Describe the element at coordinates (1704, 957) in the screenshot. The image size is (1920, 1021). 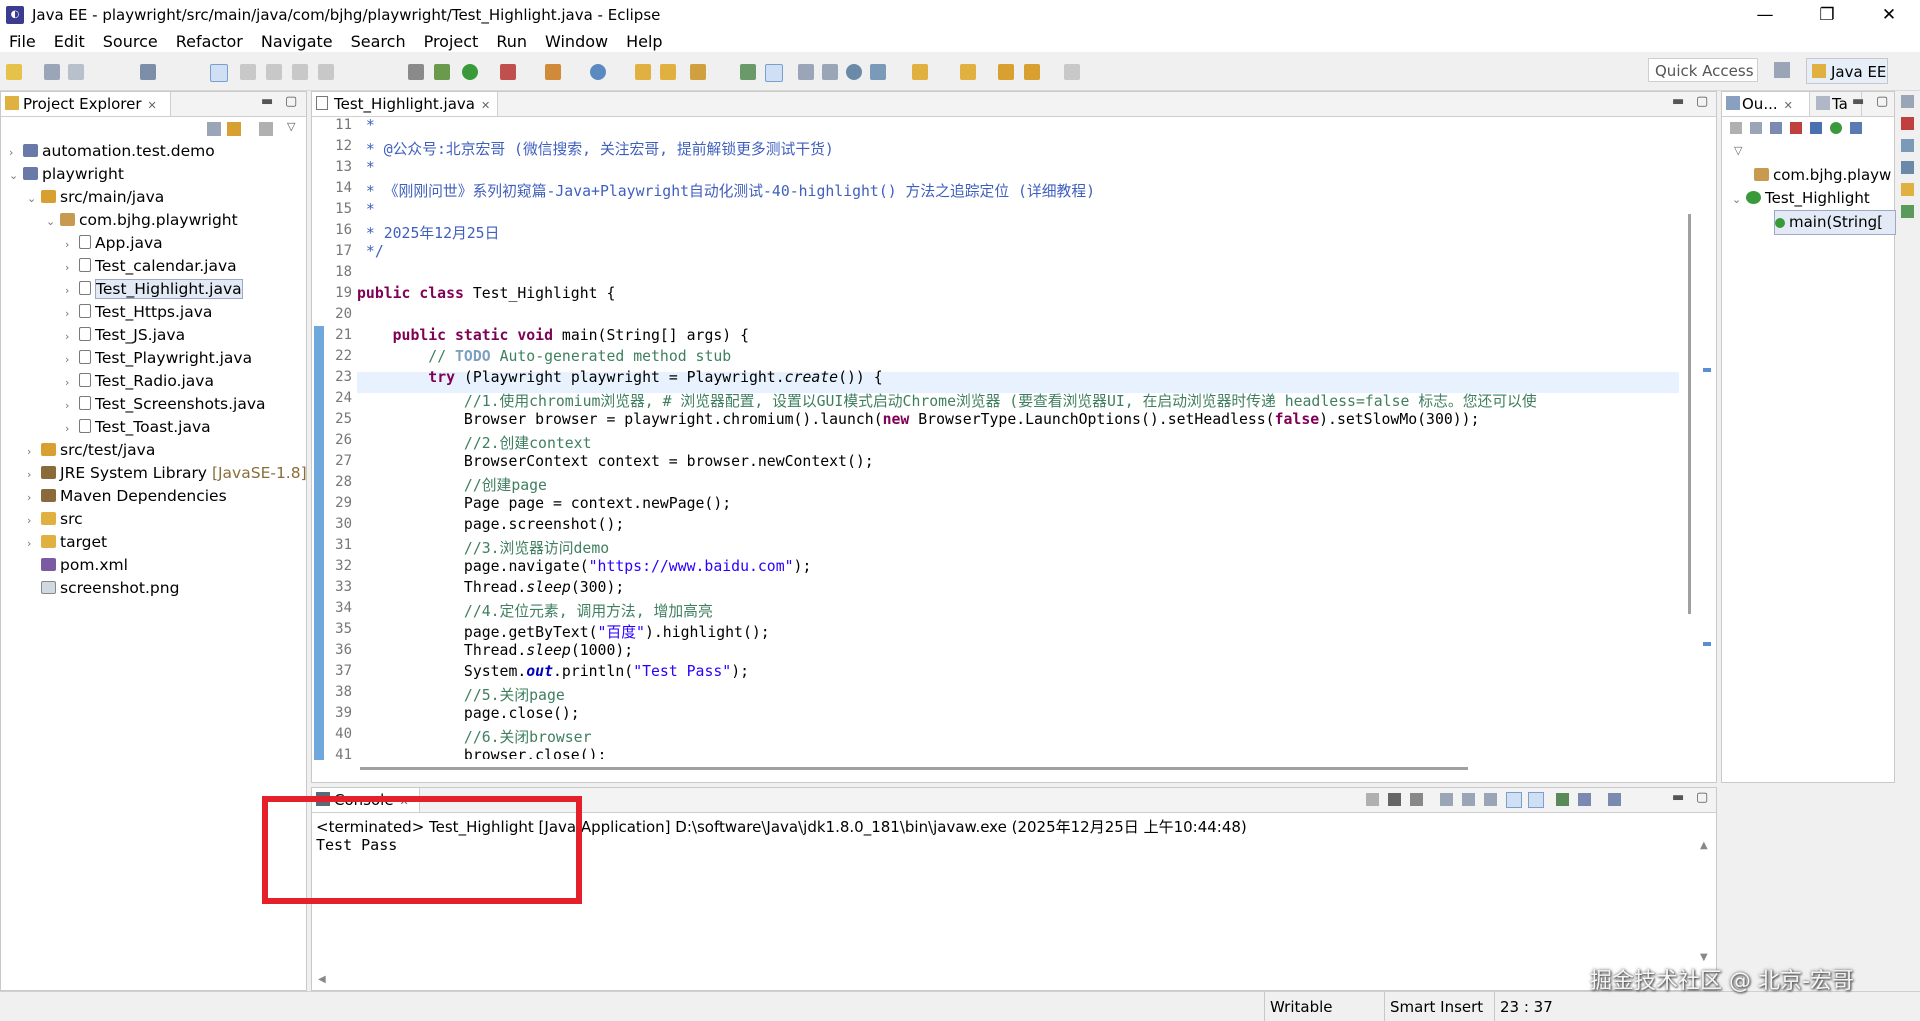
I see `scroll-down-icon: ▼` at that location.